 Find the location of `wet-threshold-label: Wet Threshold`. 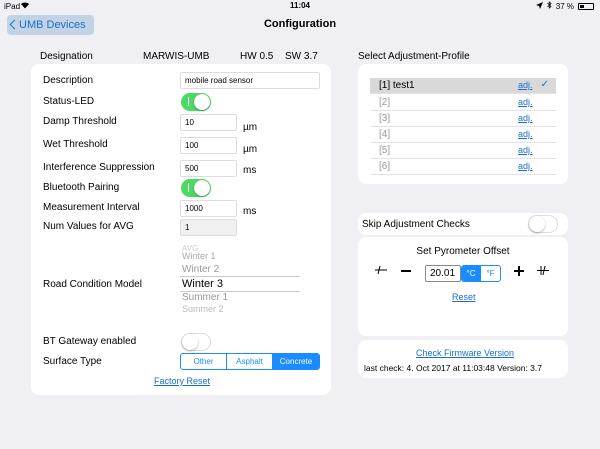

wet-threshold-label: Wet Threshold is located at coordinates (75, 144).